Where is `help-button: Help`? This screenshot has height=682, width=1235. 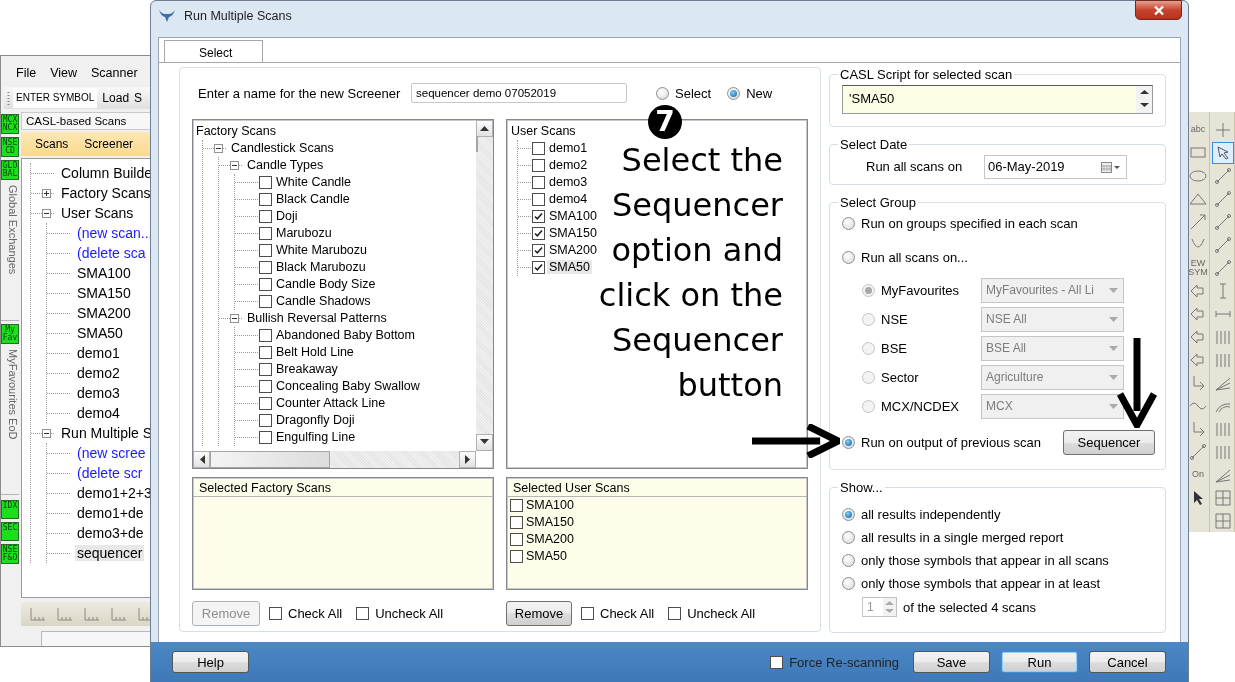 help-button: Help is located at coordinates (210, 662).